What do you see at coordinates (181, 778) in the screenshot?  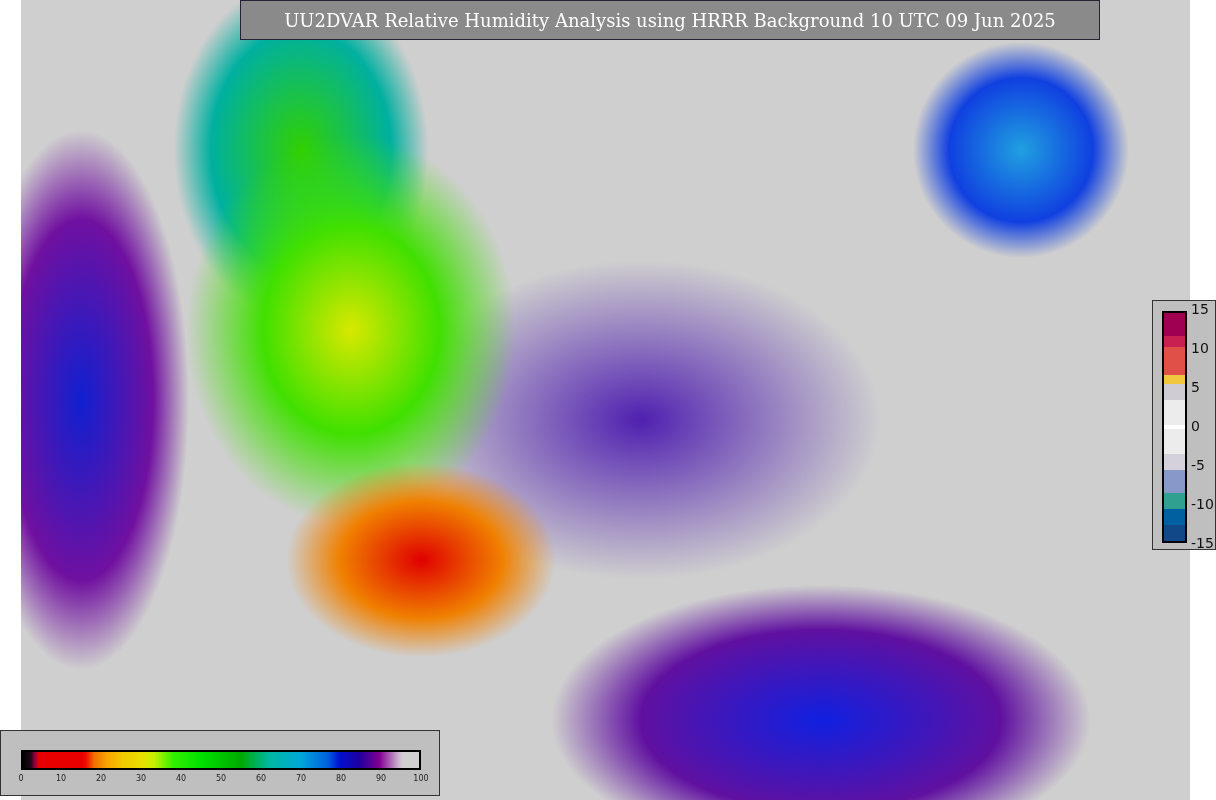 I see `tick-label: 40` at bounding box center [181, 778].